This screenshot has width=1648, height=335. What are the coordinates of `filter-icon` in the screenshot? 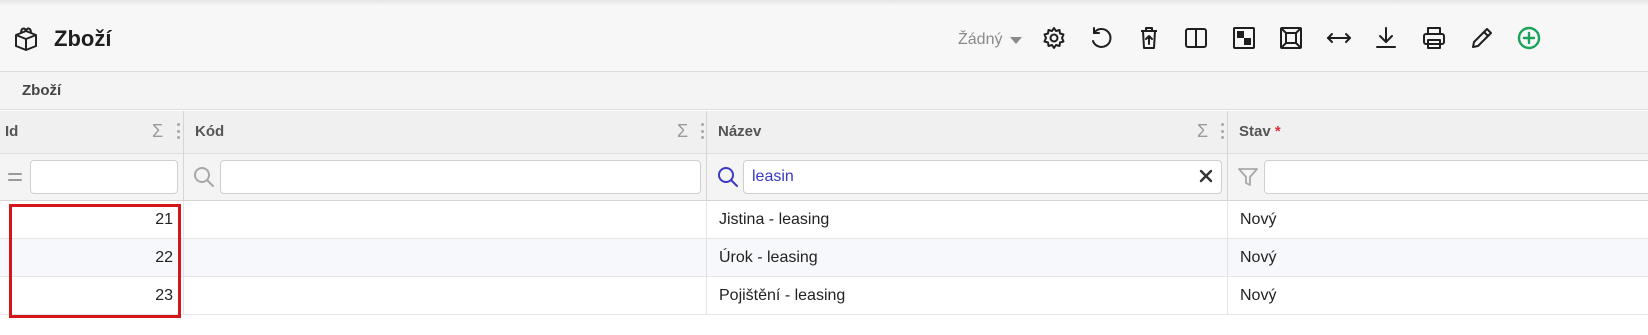 It's located at (1248, 177).